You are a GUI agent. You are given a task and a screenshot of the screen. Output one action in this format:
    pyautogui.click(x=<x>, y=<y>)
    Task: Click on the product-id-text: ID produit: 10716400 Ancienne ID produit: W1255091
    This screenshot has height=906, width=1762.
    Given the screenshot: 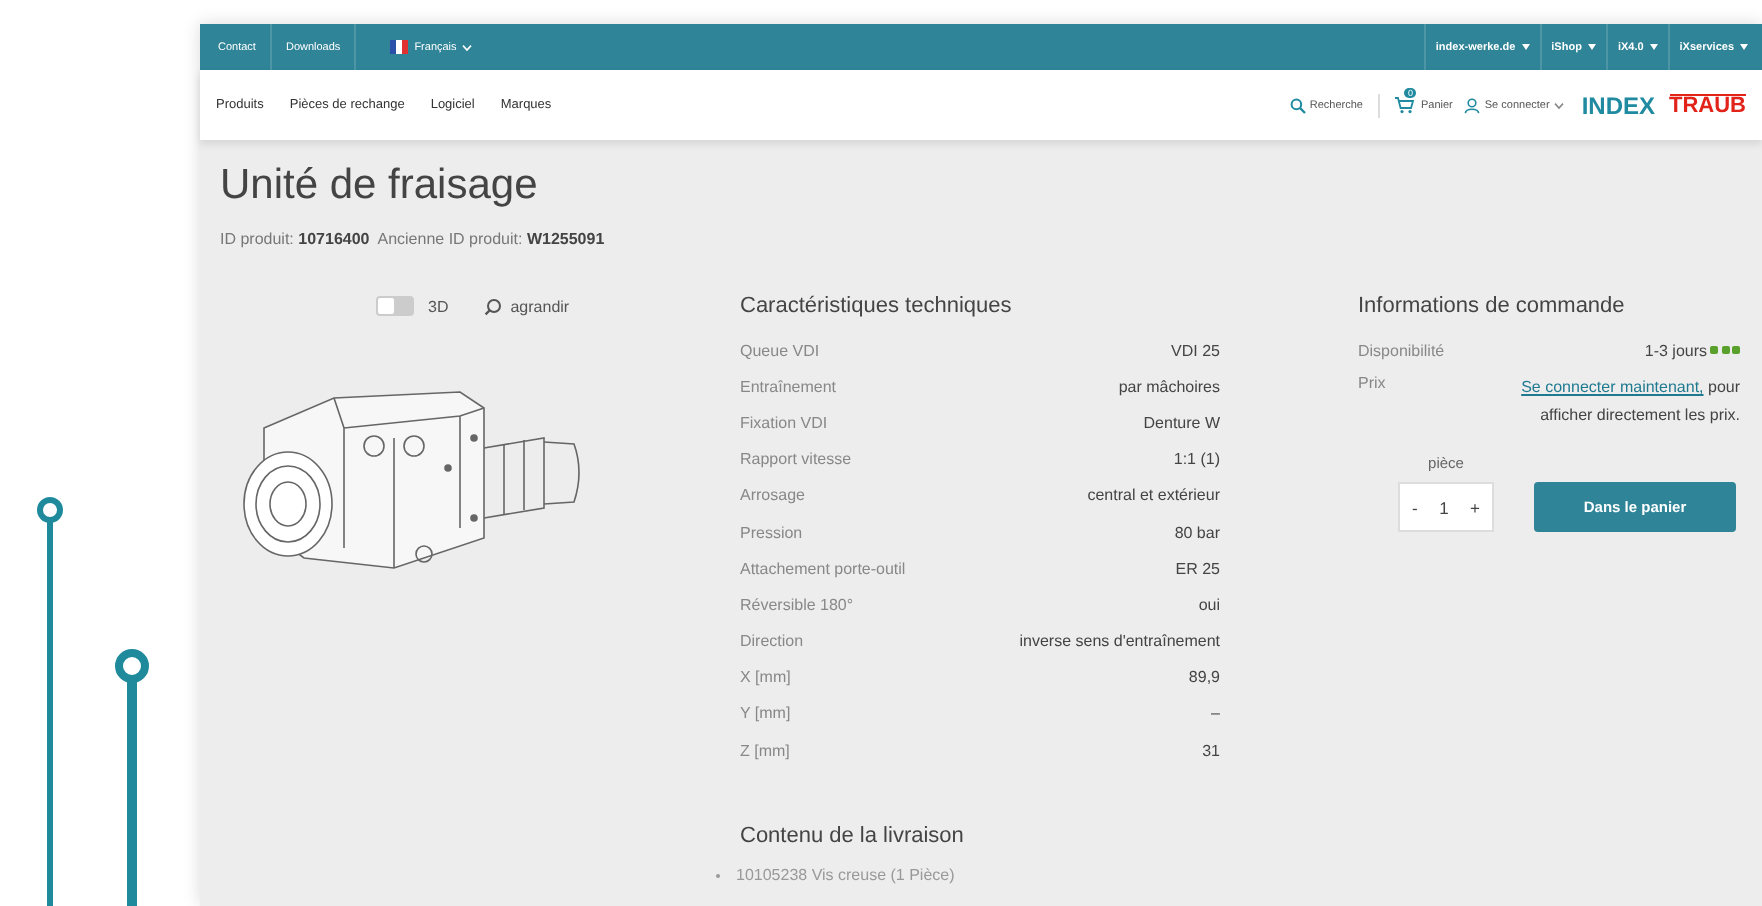 What is the action you would take?
    pyautogui.click(x=413, y=240)
    